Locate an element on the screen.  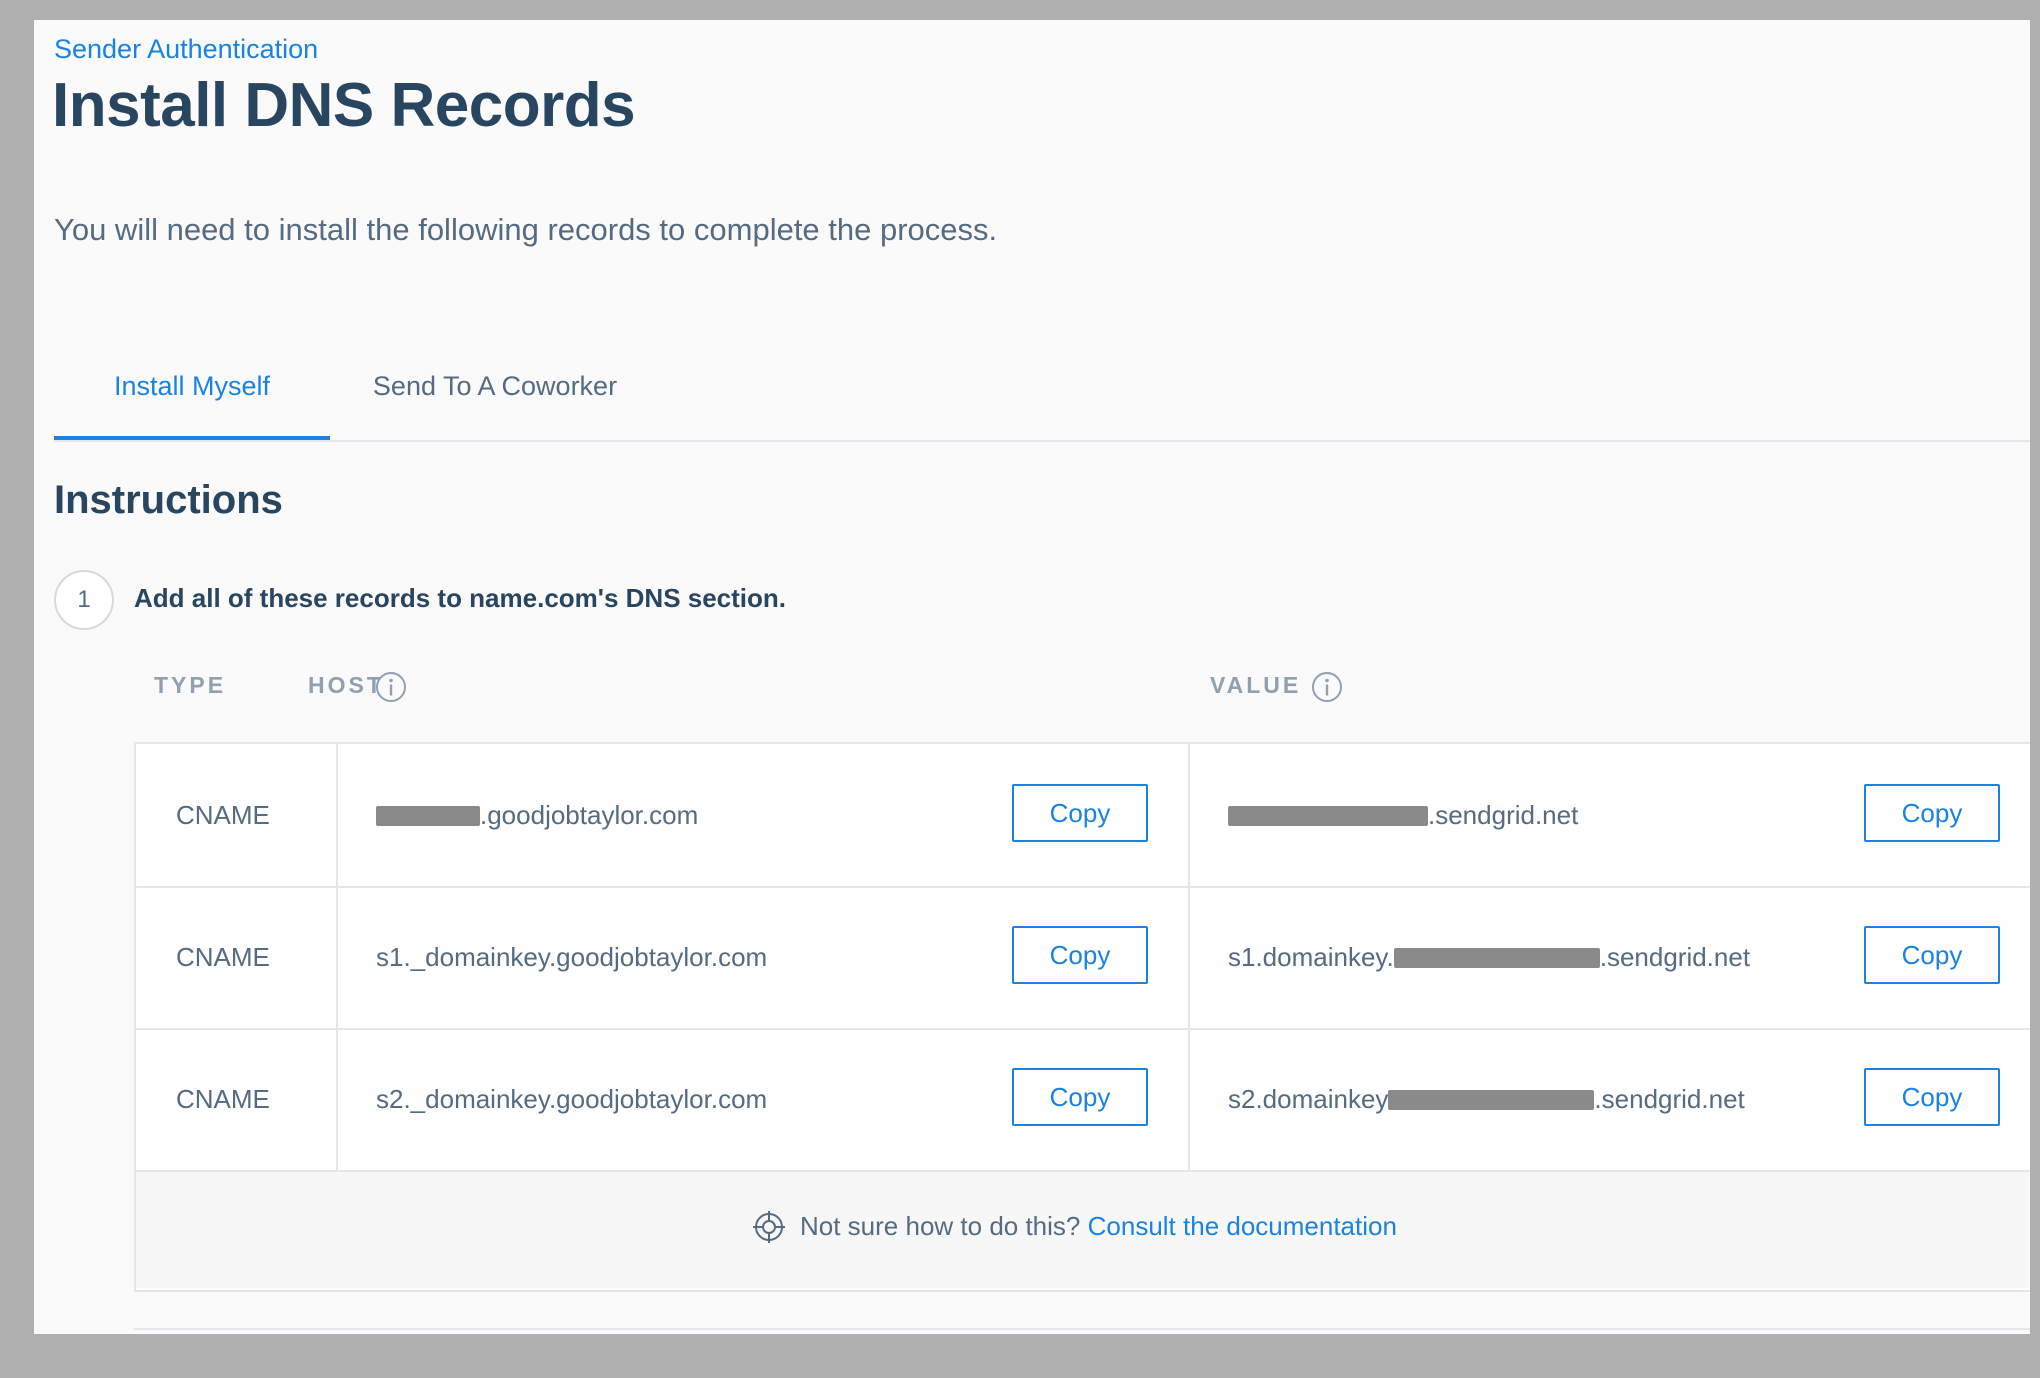
record-value: s2.domainkey .sendgrid.net is located at coordinates (1486, 1099).